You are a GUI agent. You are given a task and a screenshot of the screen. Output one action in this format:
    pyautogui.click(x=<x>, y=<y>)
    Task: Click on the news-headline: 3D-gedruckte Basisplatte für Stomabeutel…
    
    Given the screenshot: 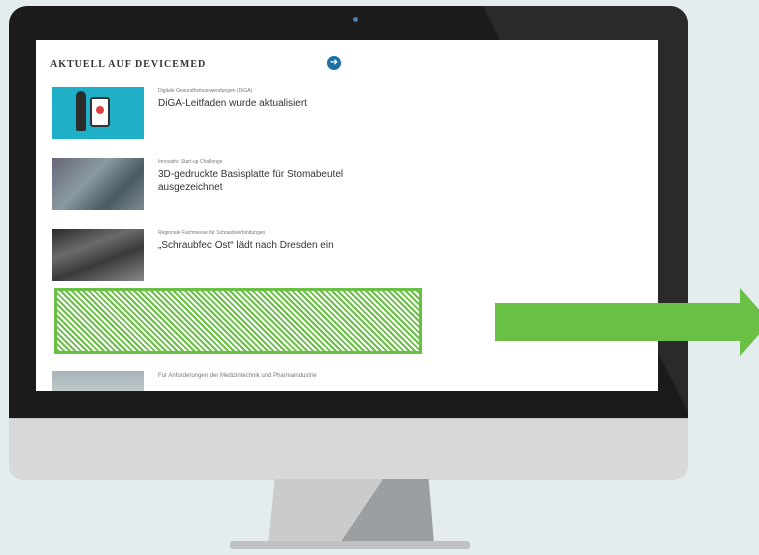 What is the action you would take?
    pyautogui.click(x=268, y=181)
    